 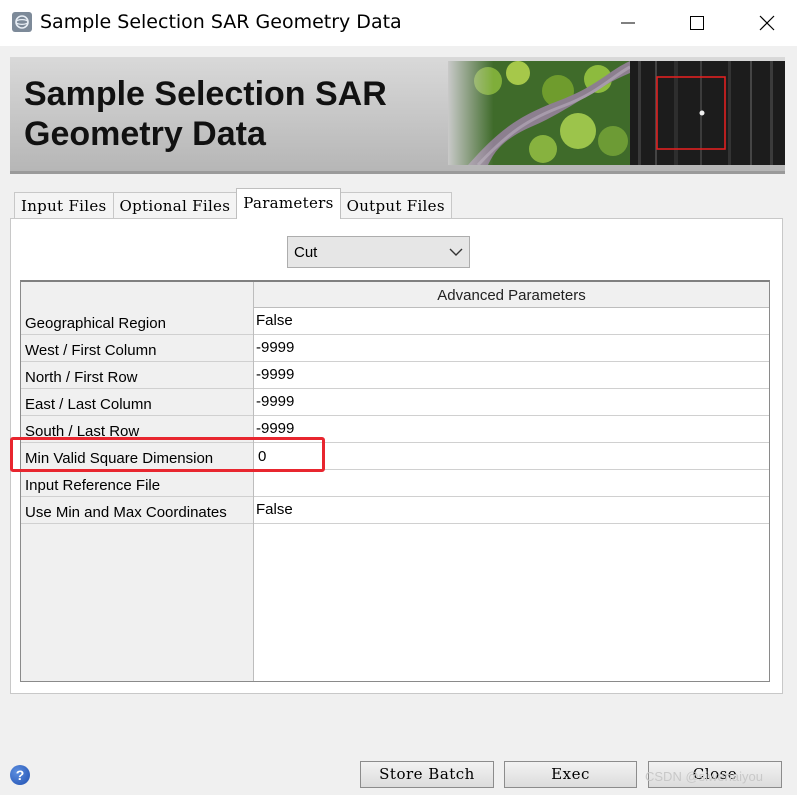 I want to click on chevron-down-icon, so click(x=456, y=252).